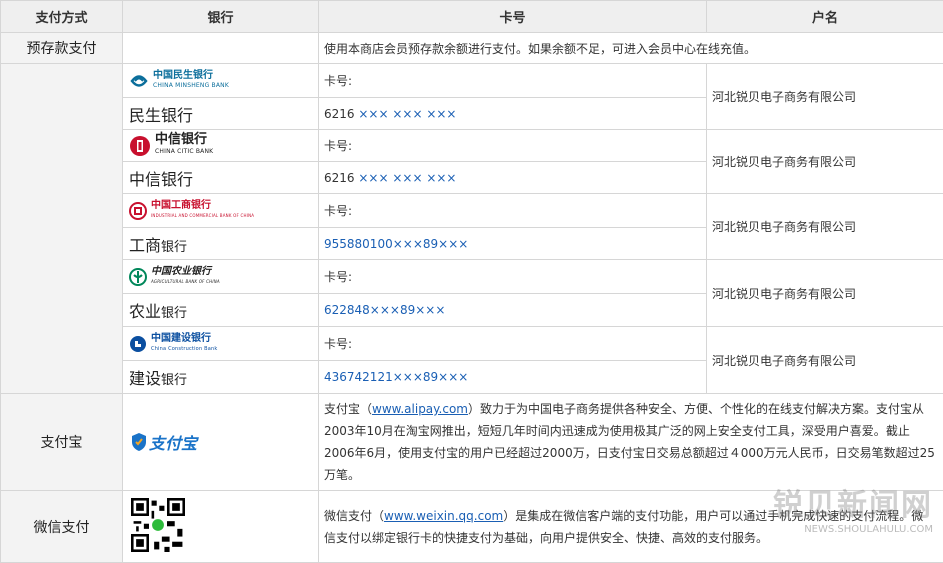 The height and width of the screenshot is (563, 943). Describe the element at coordinates (348, 409) in the screenshot. I see `alipay-desc-pre: 支付宝（` at that location.